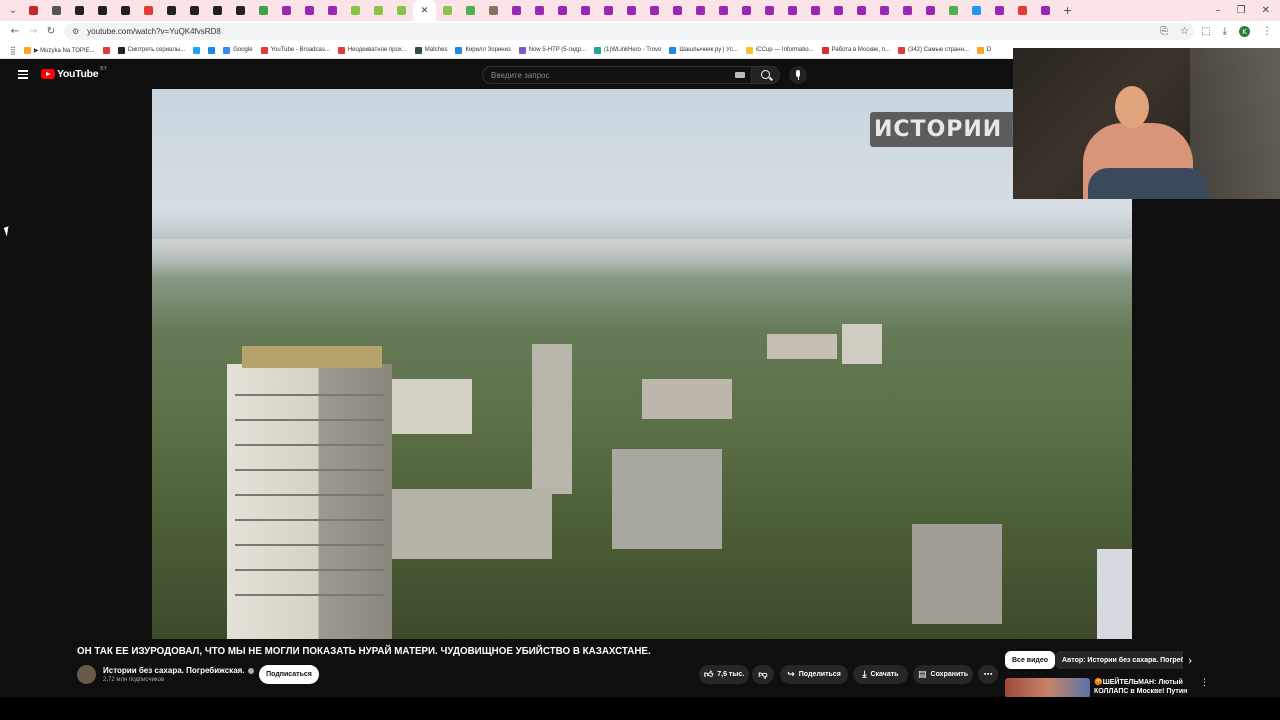  What do you see at coordinates (1205, 31) in the screenshot?
I see `extensions-icon: ⬚` at bounding box center [1205, 31].